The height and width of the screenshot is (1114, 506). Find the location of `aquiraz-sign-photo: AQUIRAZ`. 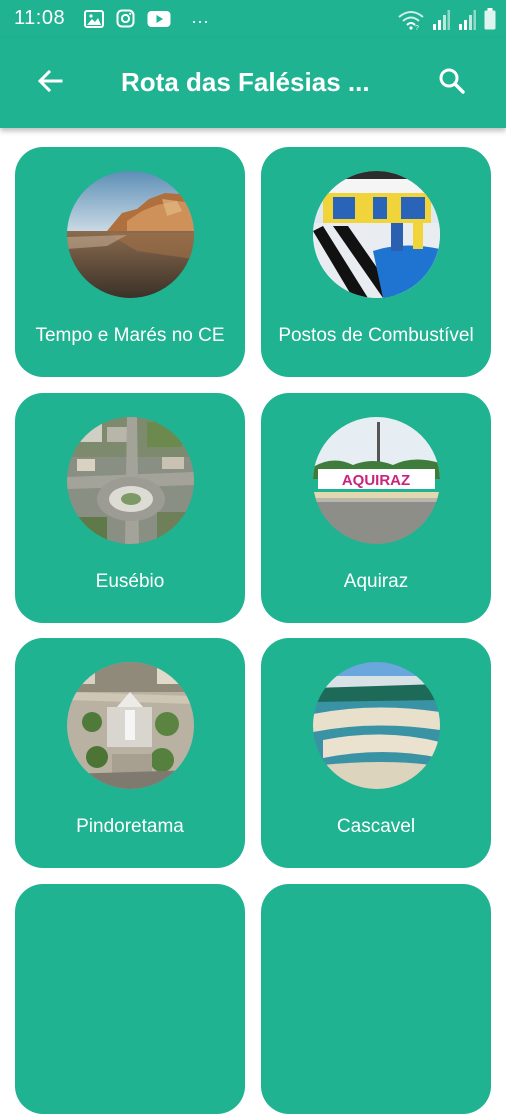

aquiraz-sign-photo: AQUIRAZ is located at coordinates (376, 480).